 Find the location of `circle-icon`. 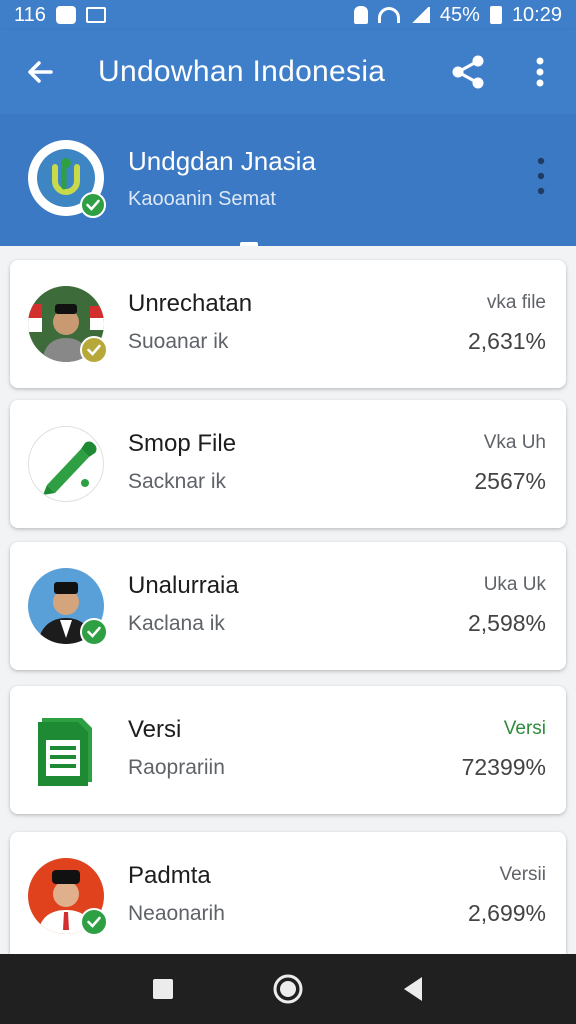

circle-icon is located at coordinates (288, 989).